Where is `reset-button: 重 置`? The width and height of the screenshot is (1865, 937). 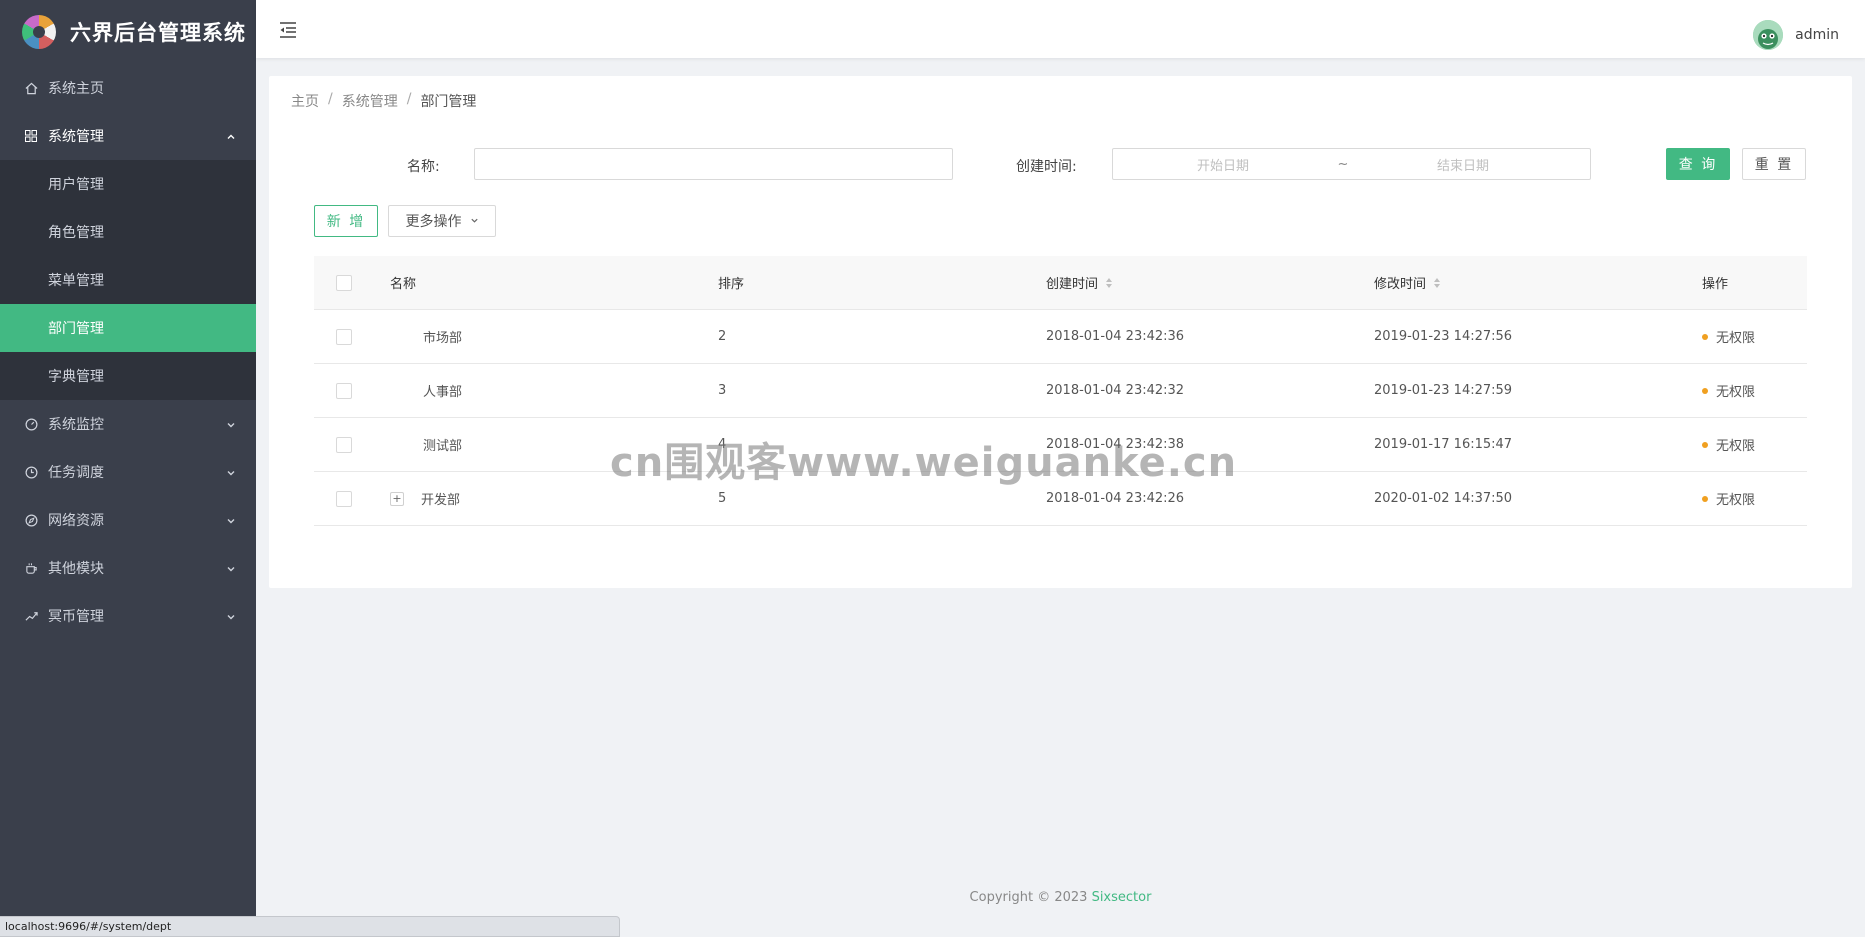
reset-button: 重 置 is located at coordinates (1774, 164).